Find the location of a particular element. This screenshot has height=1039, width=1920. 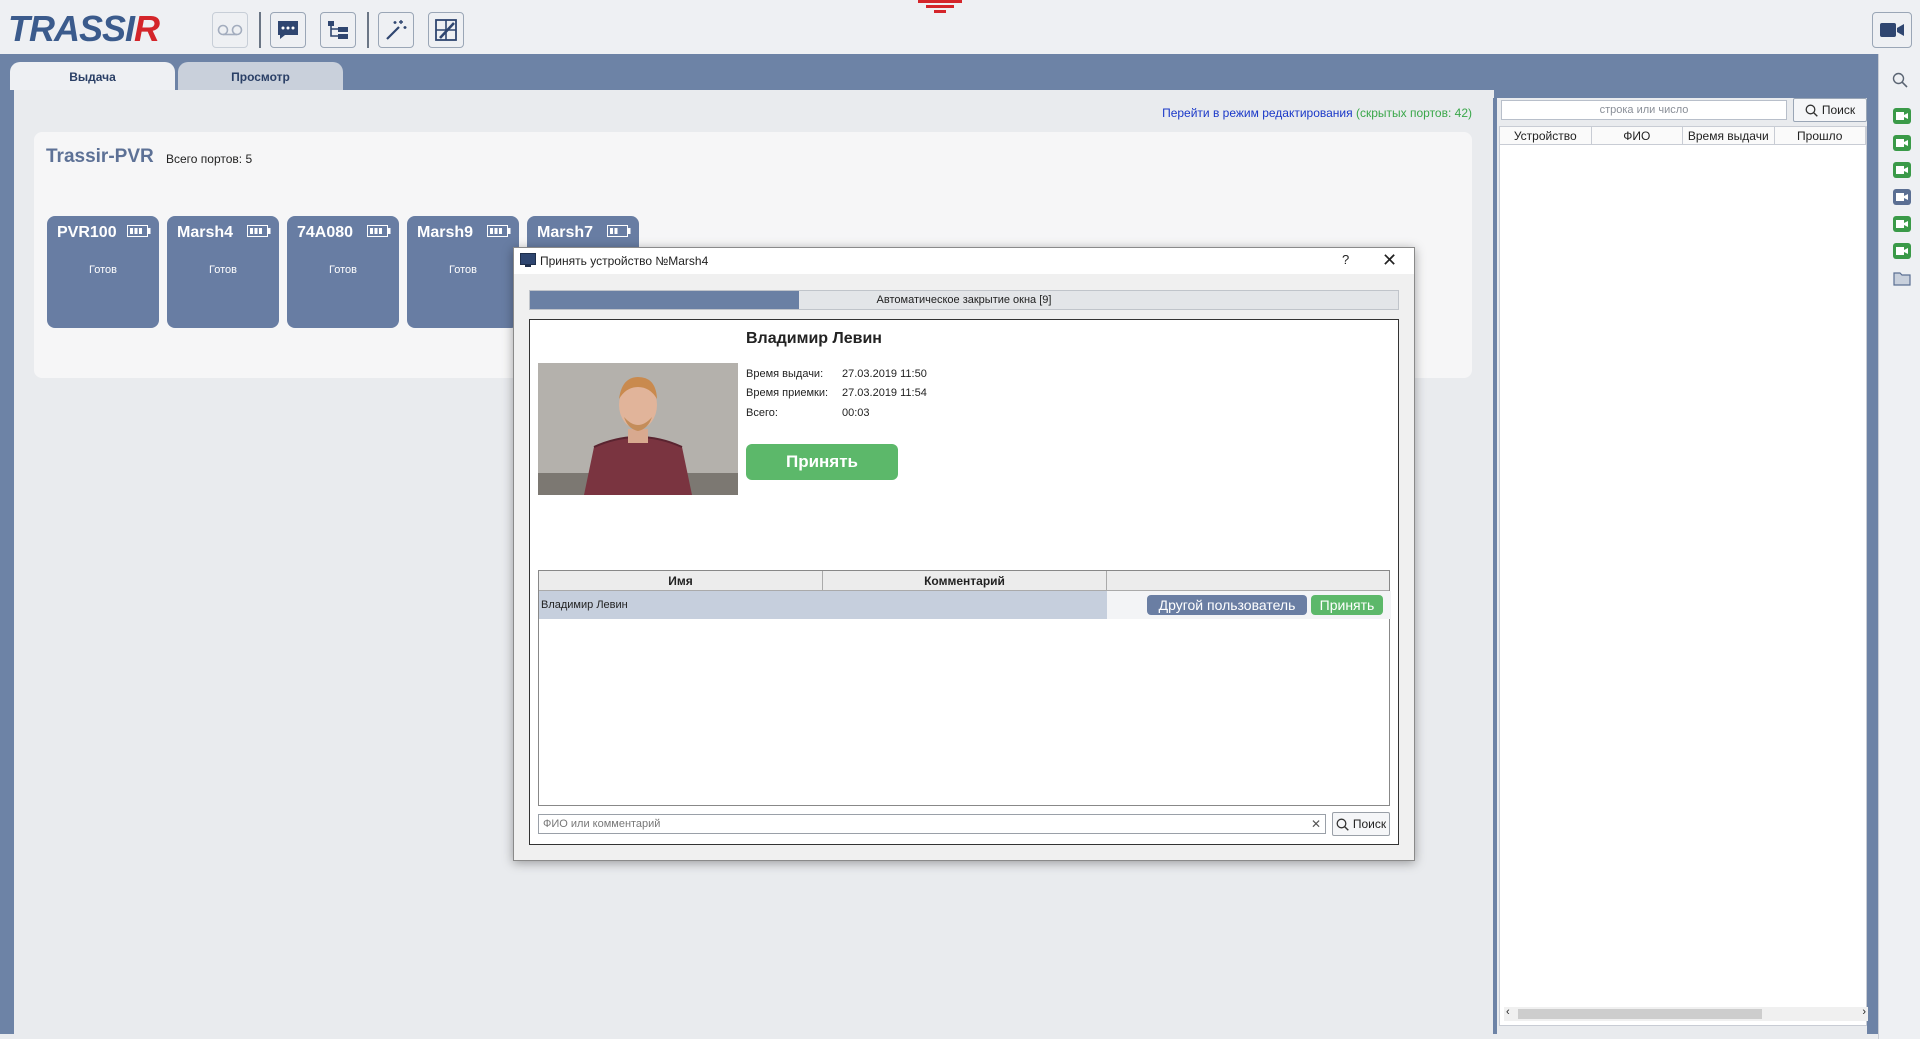

logo-text: TRASSI is located at coordinates (71, 28).